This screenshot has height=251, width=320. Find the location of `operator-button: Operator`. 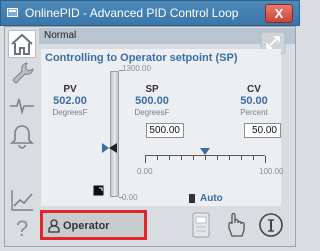

operator-button: Operator is located at coordinates (93, 225).